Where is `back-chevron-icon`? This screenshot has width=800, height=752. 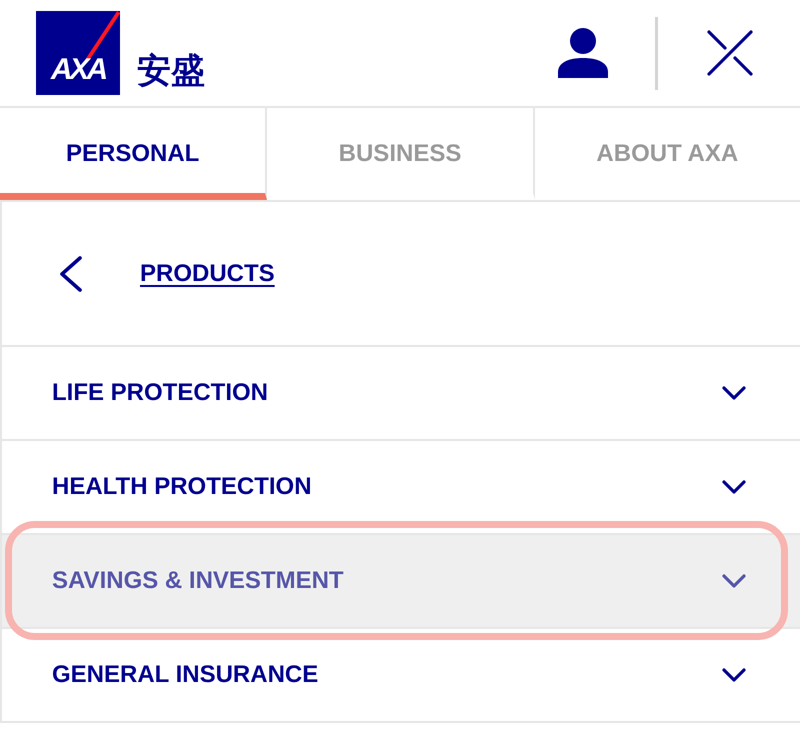
back-chevron-icon is located at coordinates (71, 274).